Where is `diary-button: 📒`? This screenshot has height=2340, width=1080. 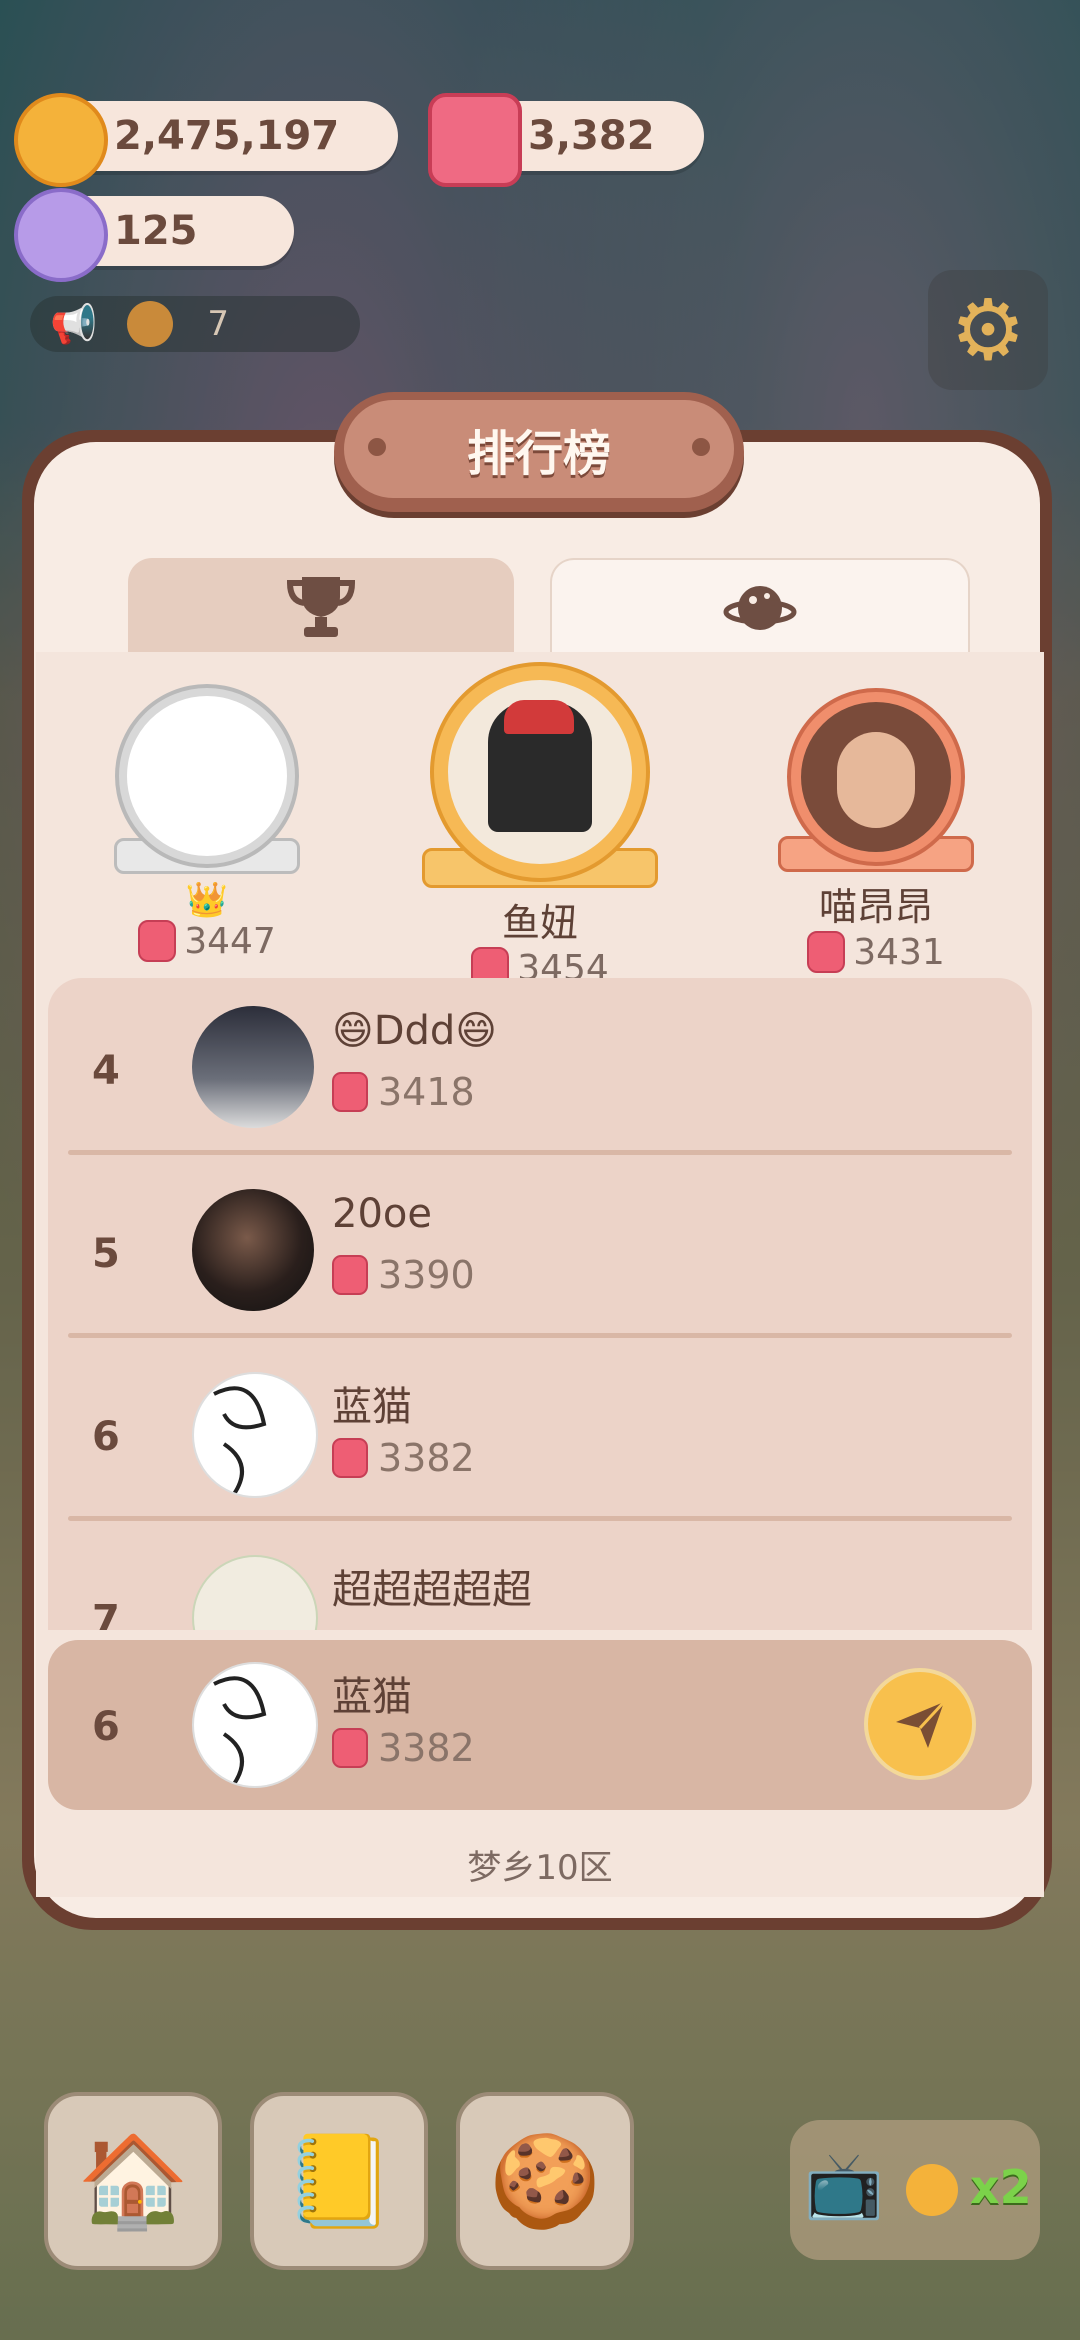 diary-button: 📒 is located at coordinates (339, 2181).